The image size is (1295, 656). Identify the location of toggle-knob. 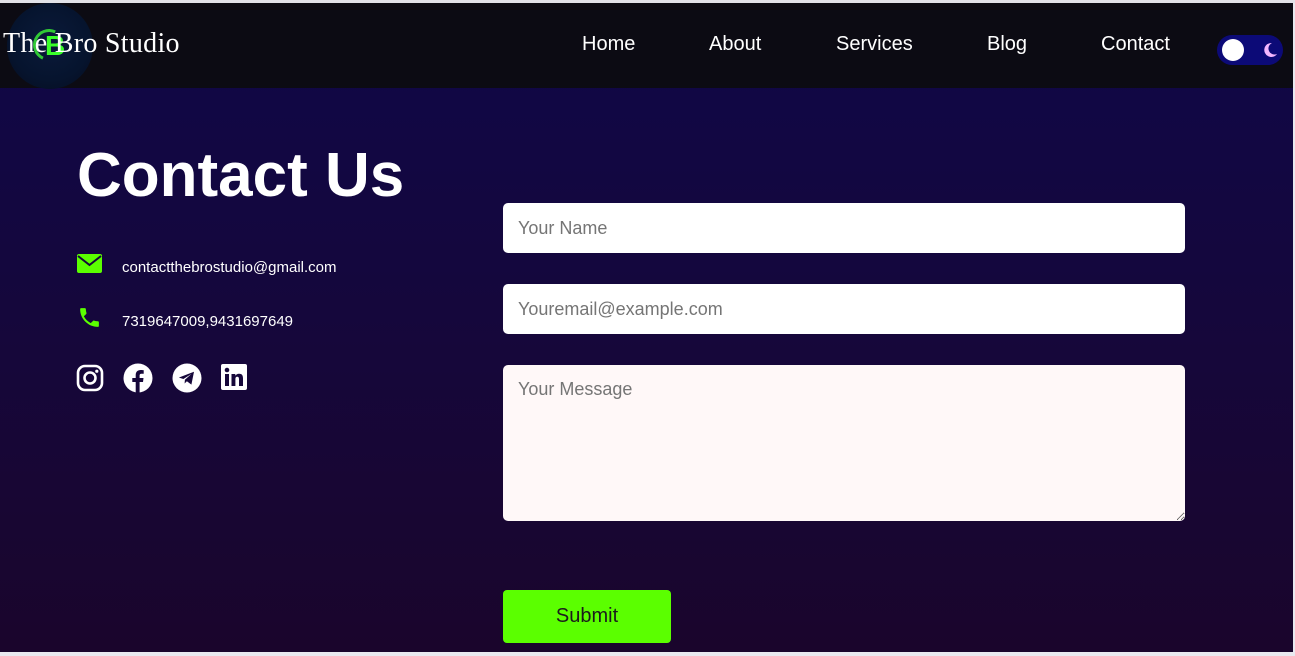
(1233, 50).